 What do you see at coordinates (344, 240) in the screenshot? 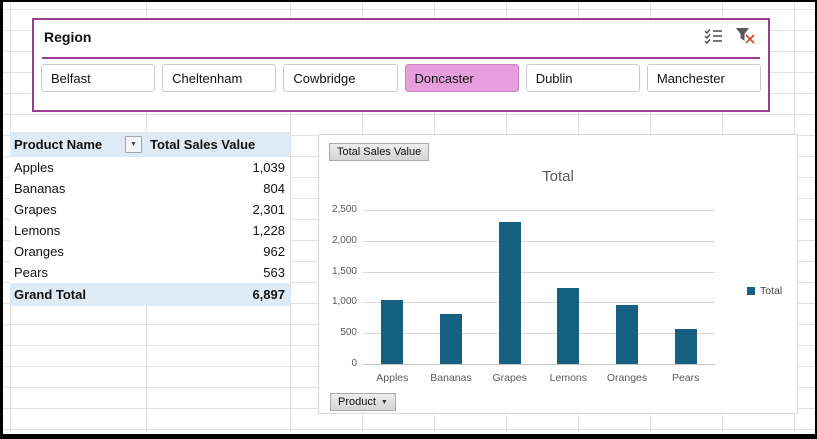
I see `y-axis-tick: 2,000` at bounding box center [344, 240].